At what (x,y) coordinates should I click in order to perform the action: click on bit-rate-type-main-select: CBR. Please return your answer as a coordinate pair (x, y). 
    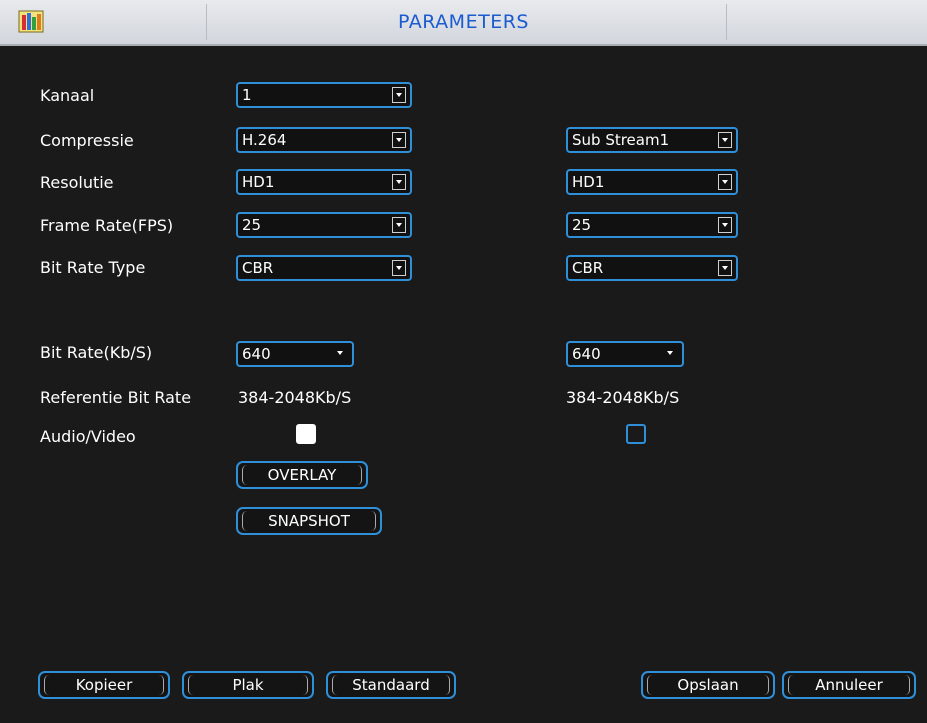
    Looking at the image, I should click on (324, 268).